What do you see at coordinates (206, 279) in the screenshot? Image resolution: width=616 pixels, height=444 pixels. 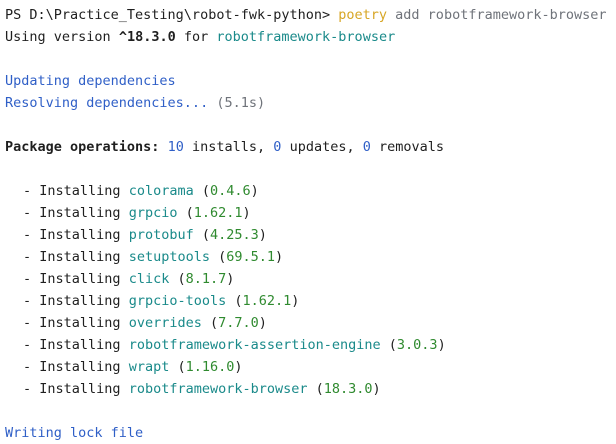 I see `install-package-version: 8.1.7` at bounding box center [206, 279].